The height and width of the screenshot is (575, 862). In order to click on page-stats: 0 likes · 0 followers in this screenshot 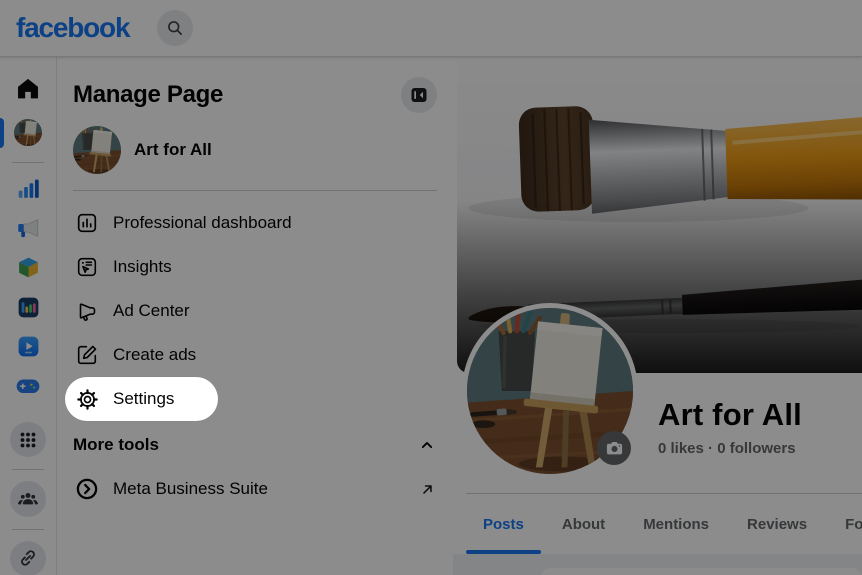, I will do `click(727, 448)`.